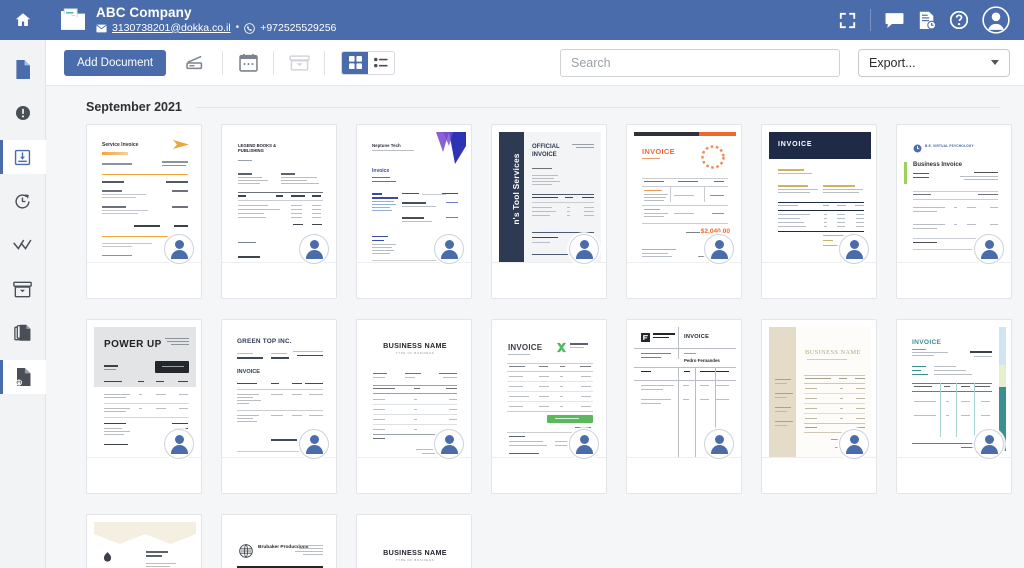 The height and width of the screenshot is (568, 1024). Describe the element at coordinates (23, 157) in the screenshot. I see `sidebar-item-inbox` at that location.